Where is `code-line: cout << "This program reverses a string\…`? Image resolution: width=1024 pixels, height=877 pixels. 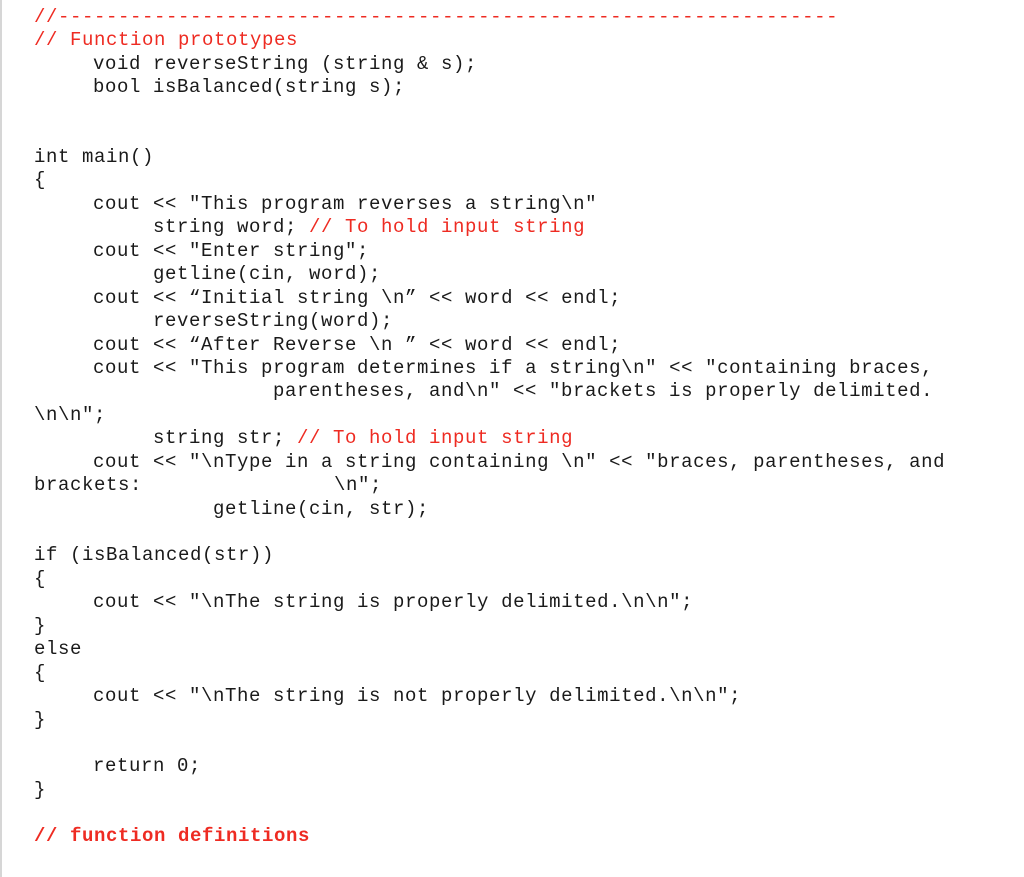
code-line: cout << "This program reverses a string\… is located at coordinates (345, 204).